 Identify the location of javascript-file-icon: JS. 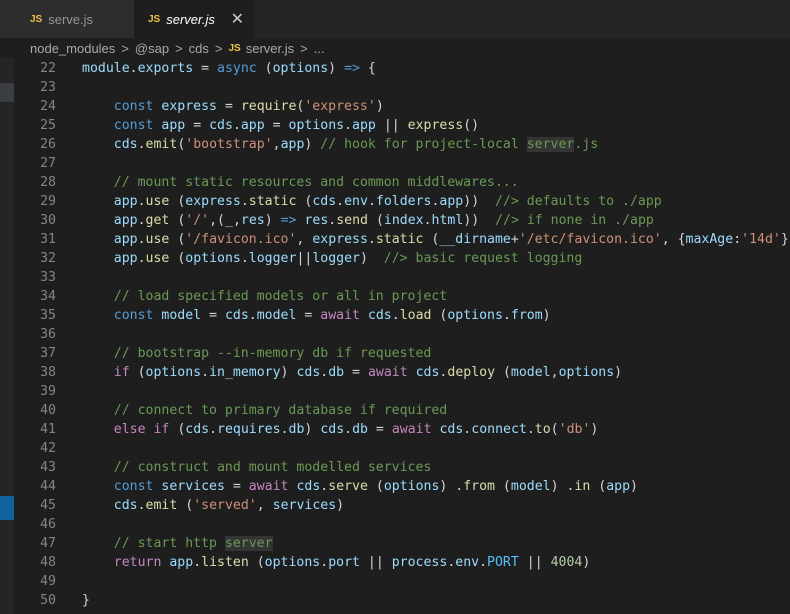
(36, 19).